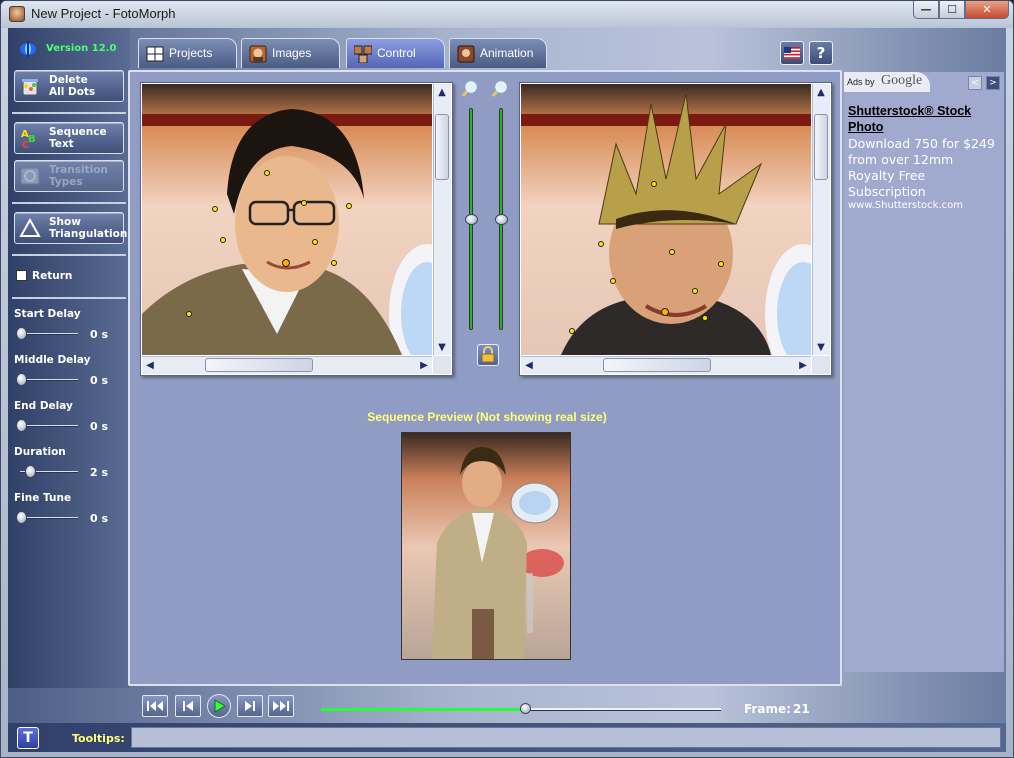 This screenshot has height=758, width=1014. Describe the element at coordinates (887, 82) in the screenshot. I see `ads-by-google: Ads by Google` at that location.